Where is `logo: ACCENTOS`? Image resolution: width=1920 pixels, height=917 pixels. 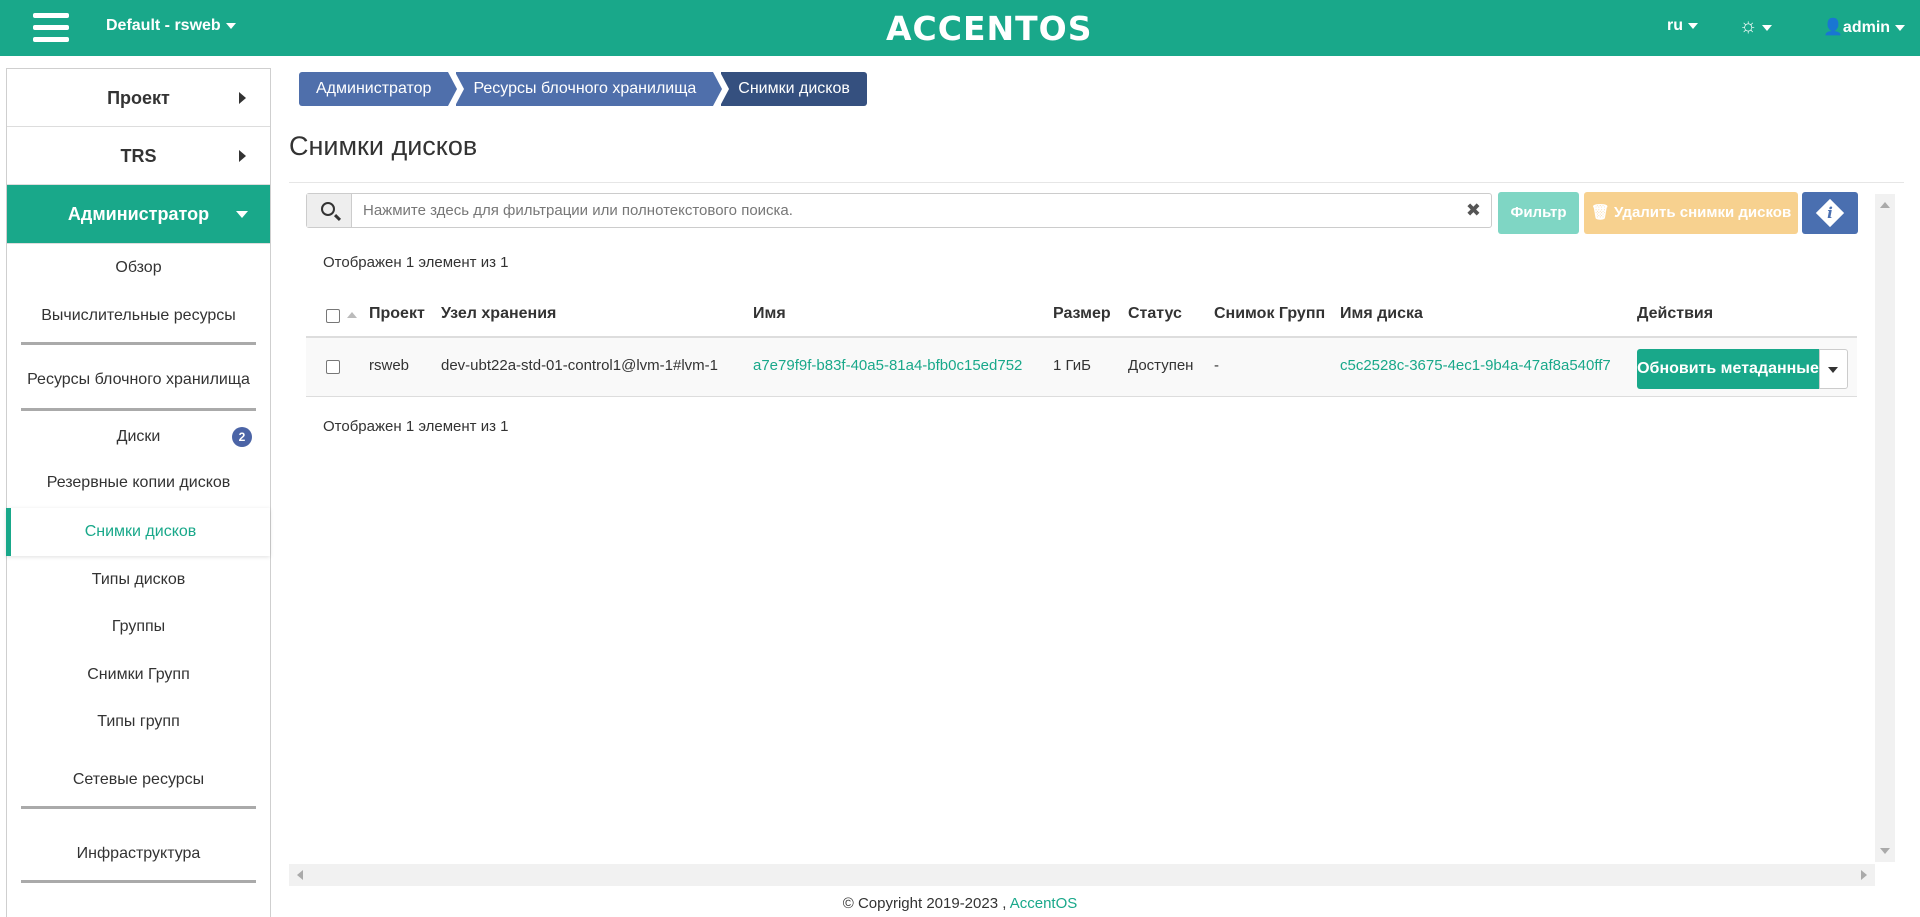
logo: ACCENTOS is located at coordinates (989, 28).